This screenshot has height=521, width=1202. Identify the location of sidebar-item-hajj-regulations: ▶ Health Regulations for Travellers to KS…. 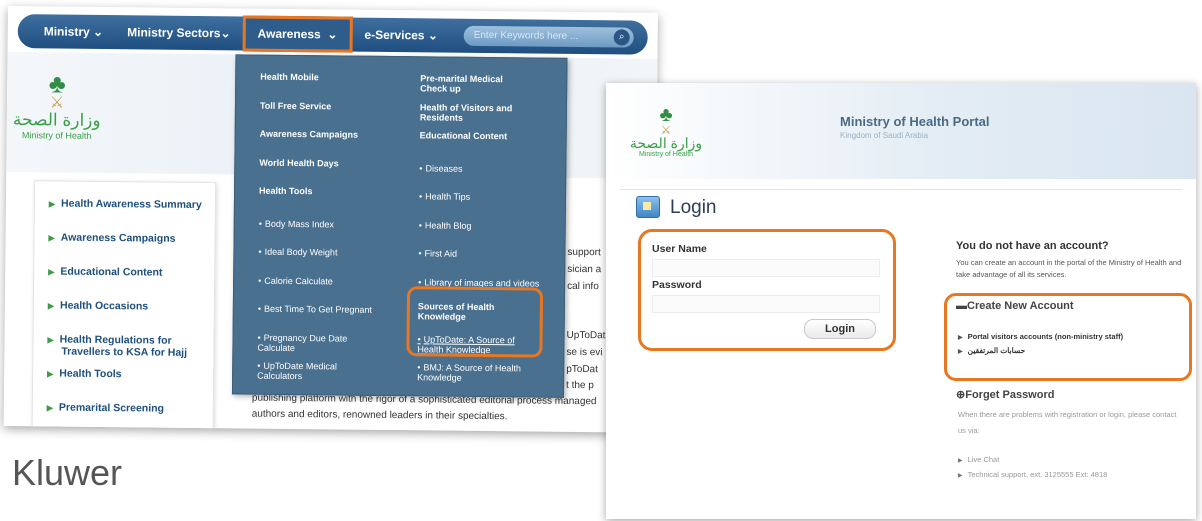
(134, 346).